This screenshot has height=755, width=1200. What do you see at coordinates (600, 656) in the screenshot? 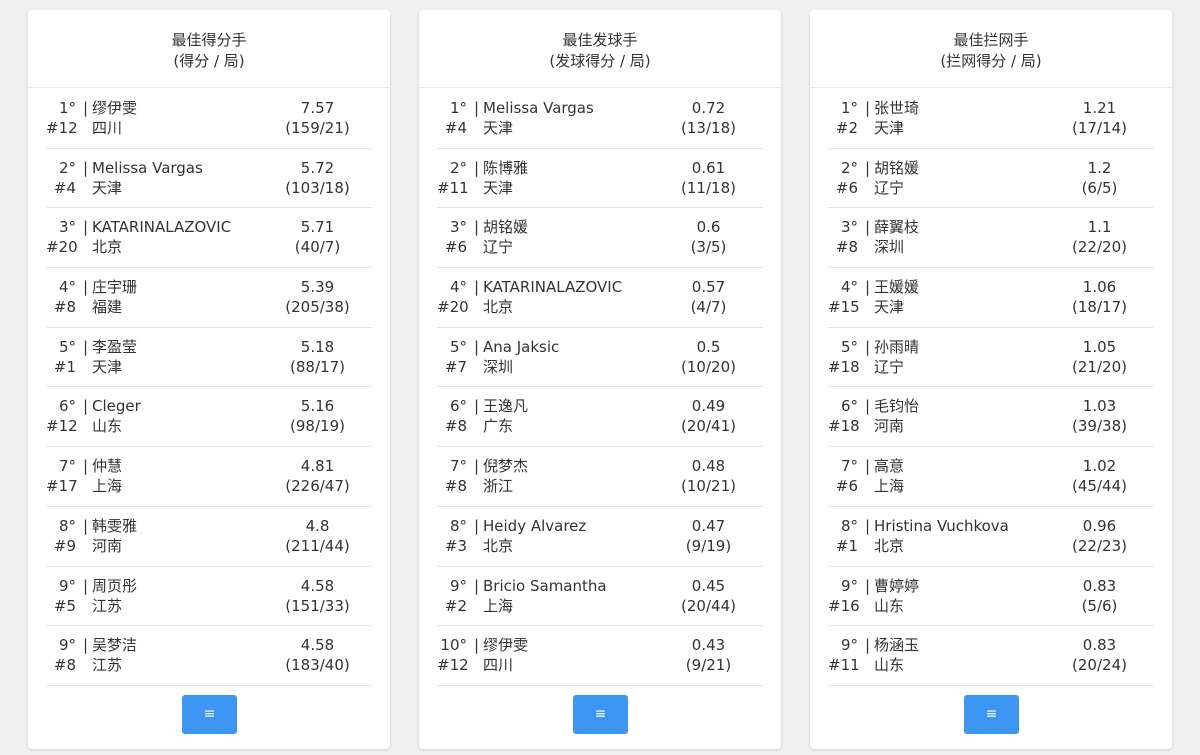
I see `table-row: 10° #12 缪伊雯 四川 0.43 (9/21) |` at bounding box center [600, 656].